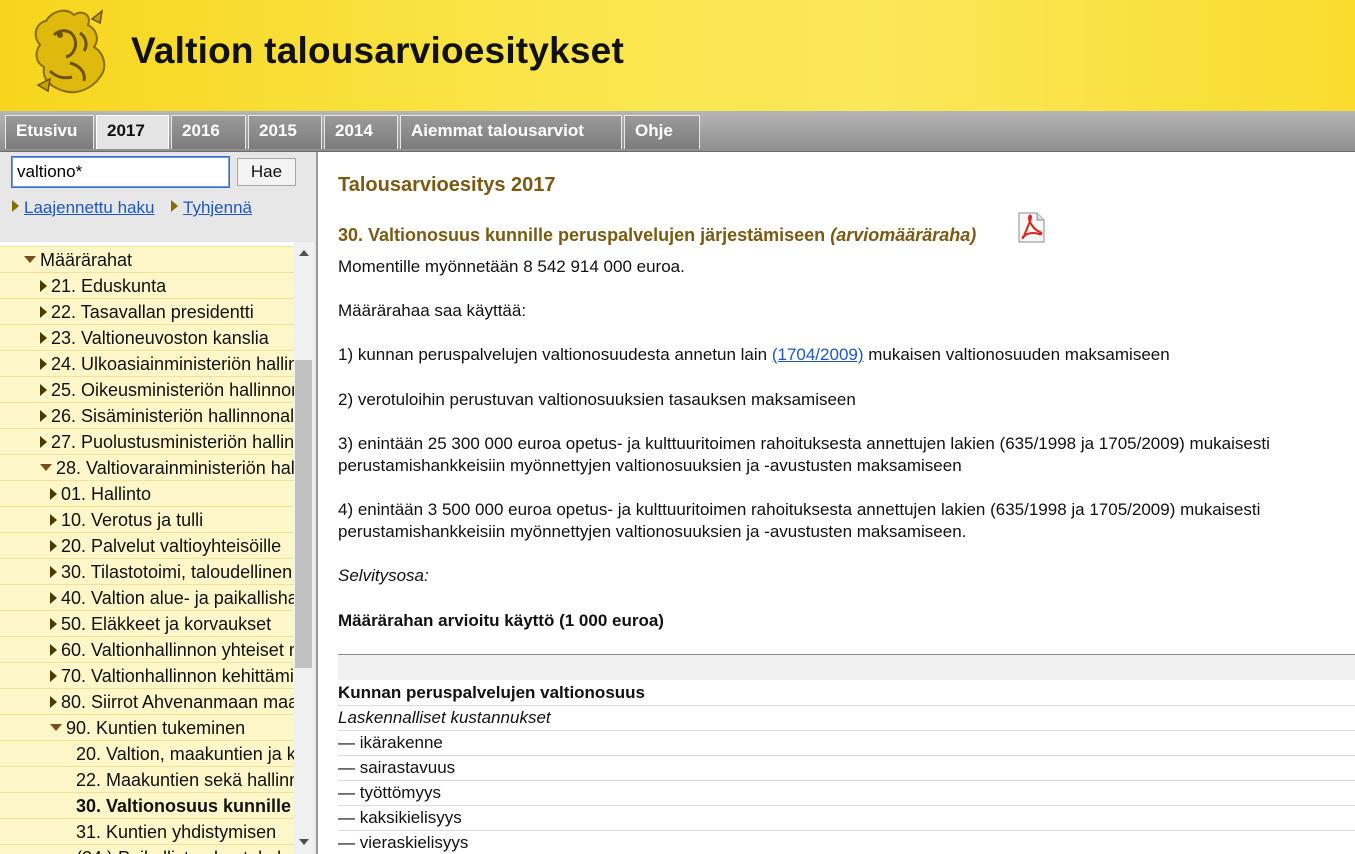 Image resolution: width=1355 pixels, height=854 pixels. I want to click on tree-item: 21. Eduskunta, so click(147, 285).